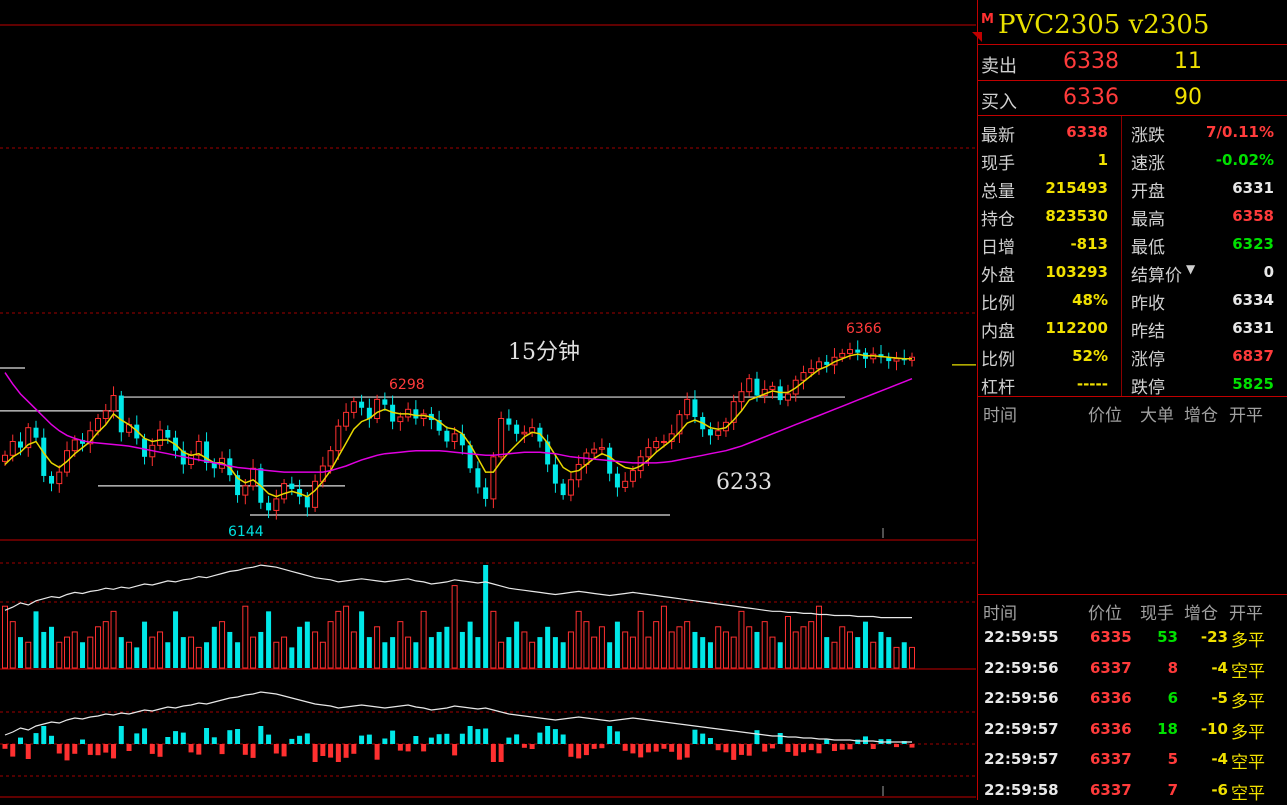 This screenshot has width=1287, height=805. What do you see at coordinates (998, 388) in the screenshot?
I see `stat-label: 杠杆` at bounding box center [998, 388].